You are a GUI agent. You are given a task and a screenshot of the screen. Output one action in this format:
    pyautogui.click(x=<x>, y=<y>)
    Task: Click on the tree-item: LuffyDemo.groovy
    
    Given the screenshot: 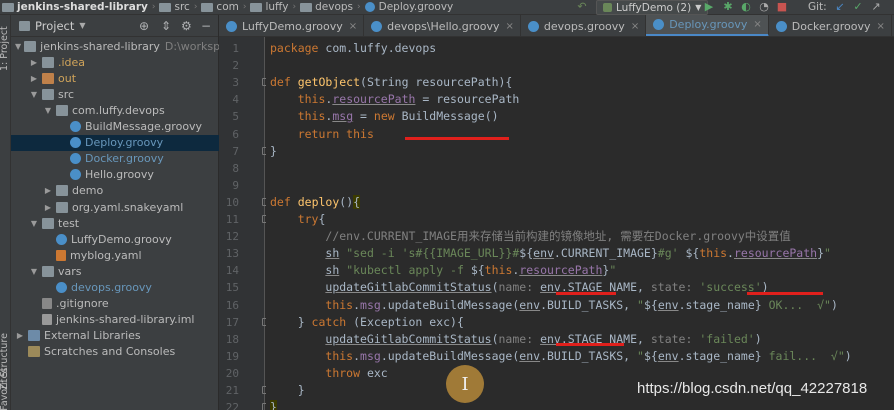 What is the action you would take?
    pyautogui.click(x=115, y=239)
    